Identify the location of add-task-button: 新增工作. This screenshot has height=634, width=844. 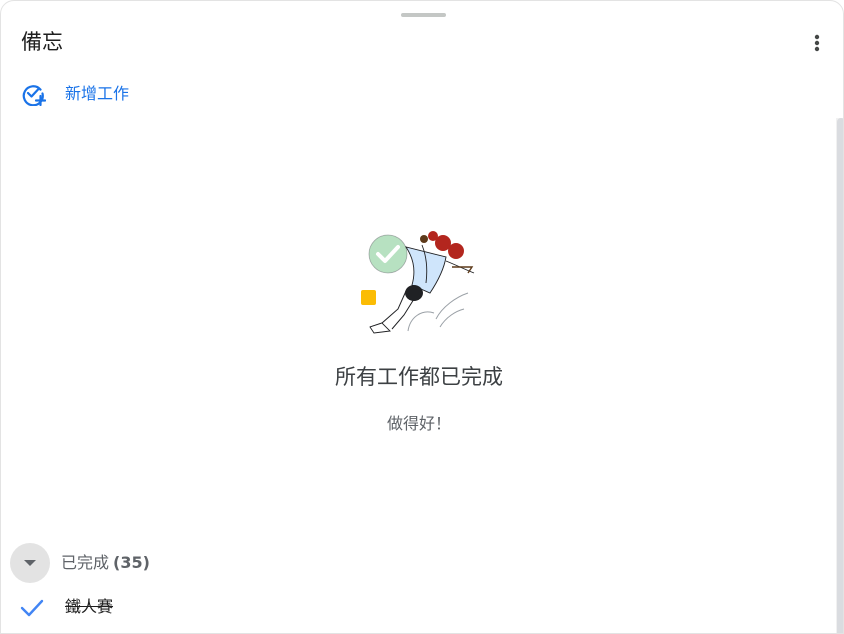
(75, 93).